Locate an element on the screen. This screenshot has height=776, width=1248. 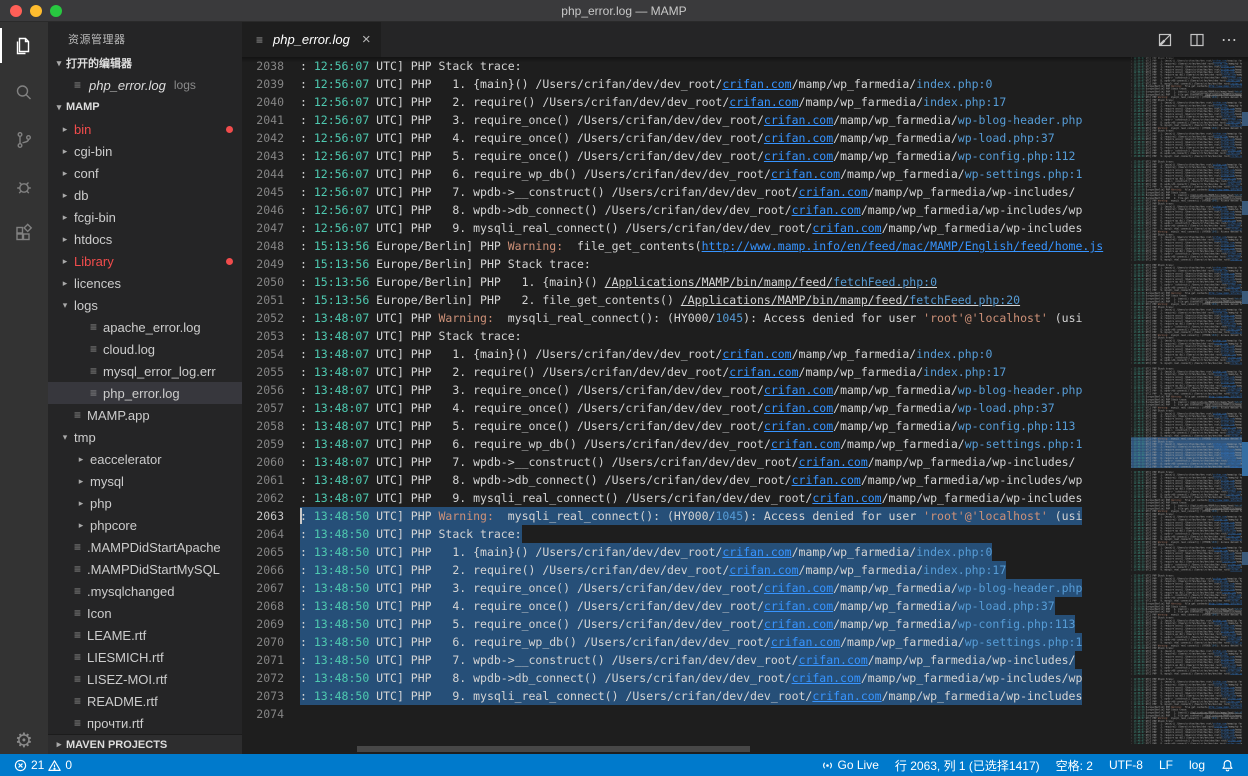
tree-file-прочти.rtf: ≡ прочти.rtf is located at coordinates (145, 723).